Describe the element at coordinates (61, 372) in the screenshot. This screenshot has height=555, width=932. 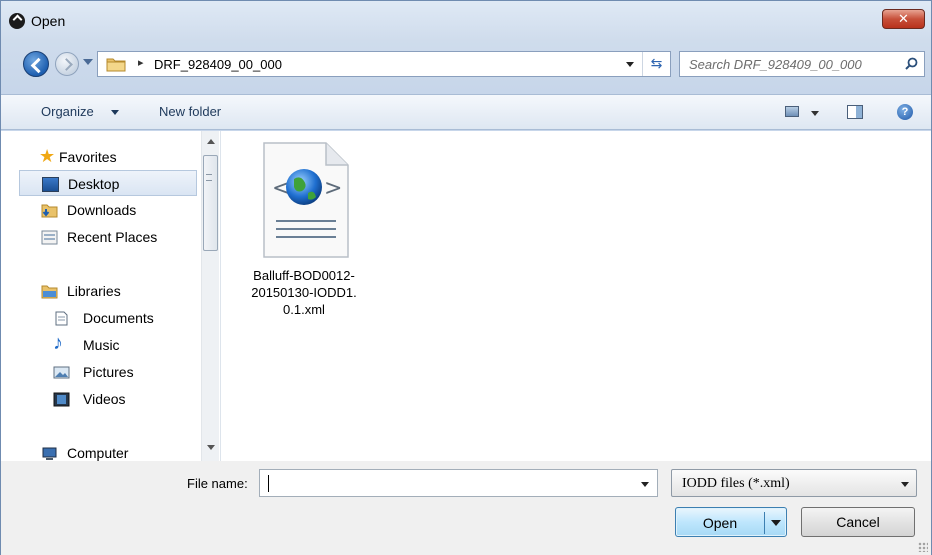
I see `pictures-icon` at that location.